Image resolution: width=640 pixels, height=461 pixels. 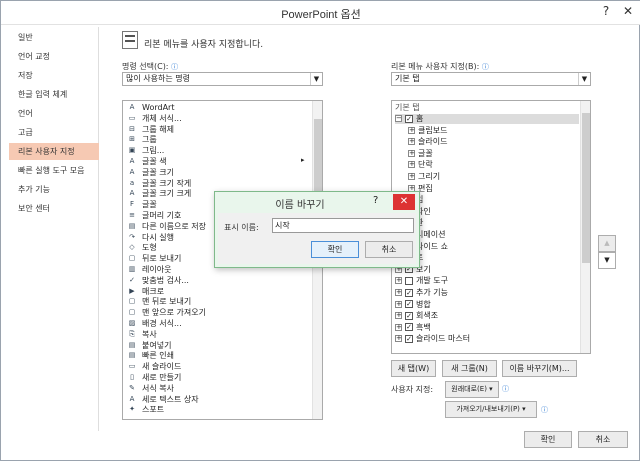 I want to click on command-item: ▤ 붙여넣기, so click(x=149, y=346).